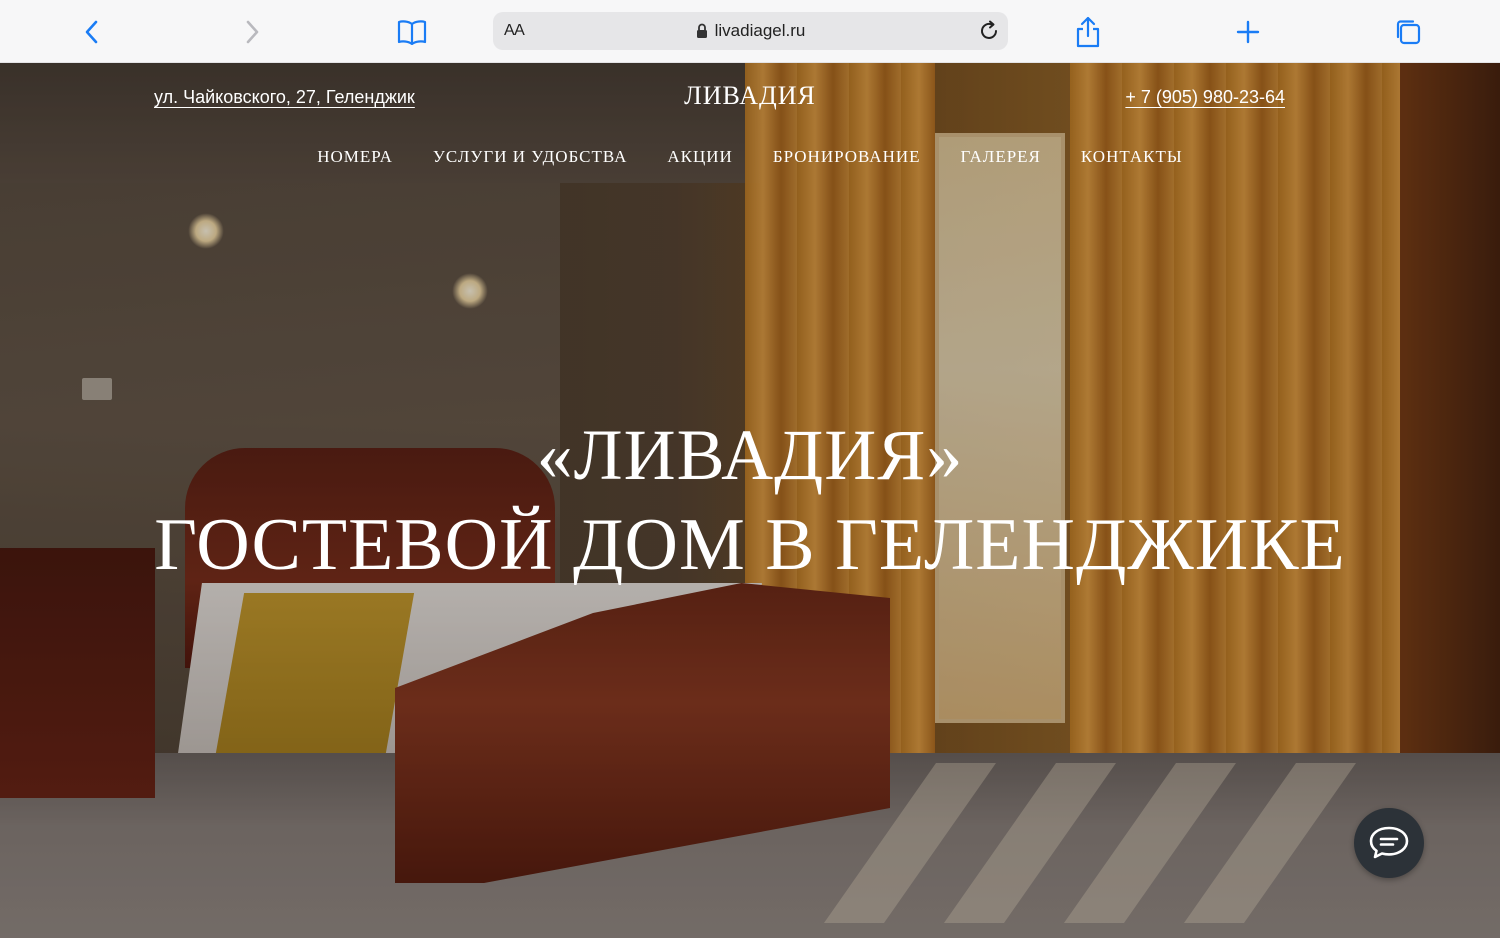  I want to click on plus-icon, so click(1248, 32).